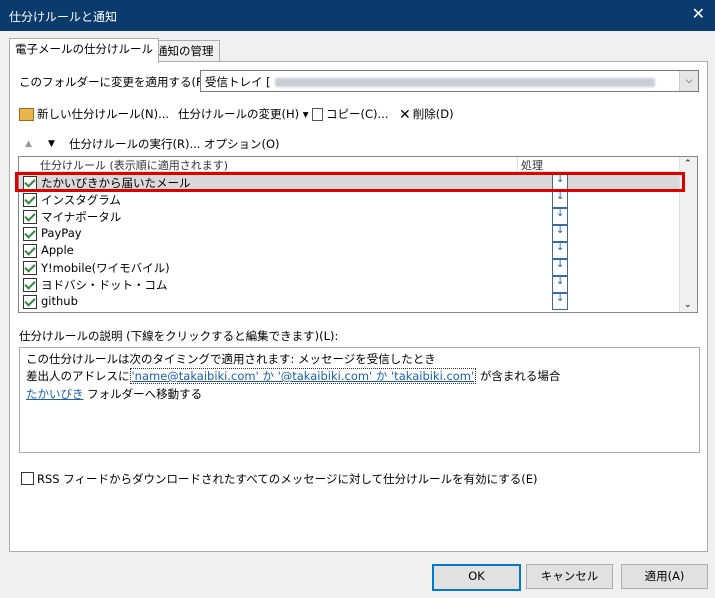  I want to click on rule-name: マイナポータル, so click(81, 217).